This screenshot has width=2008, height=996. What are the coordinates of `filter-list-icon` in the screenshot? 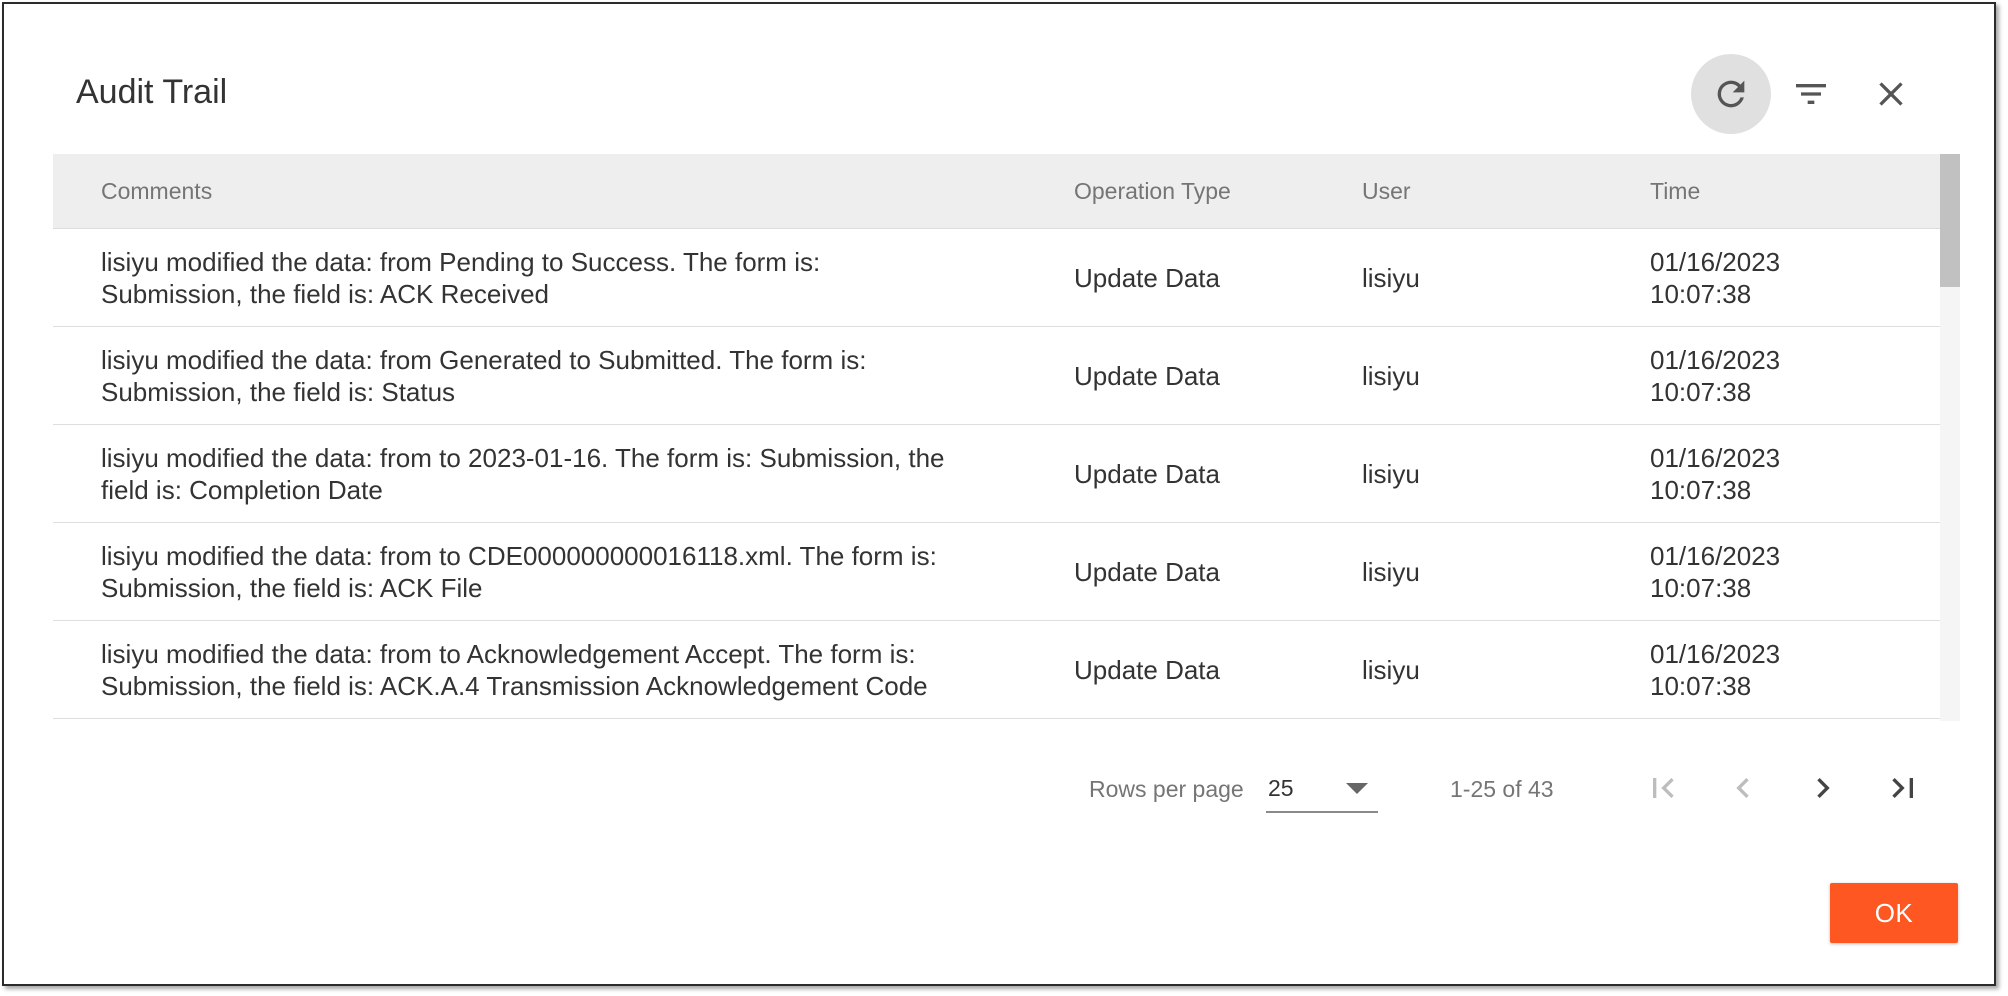 It's located at (1811, 94).